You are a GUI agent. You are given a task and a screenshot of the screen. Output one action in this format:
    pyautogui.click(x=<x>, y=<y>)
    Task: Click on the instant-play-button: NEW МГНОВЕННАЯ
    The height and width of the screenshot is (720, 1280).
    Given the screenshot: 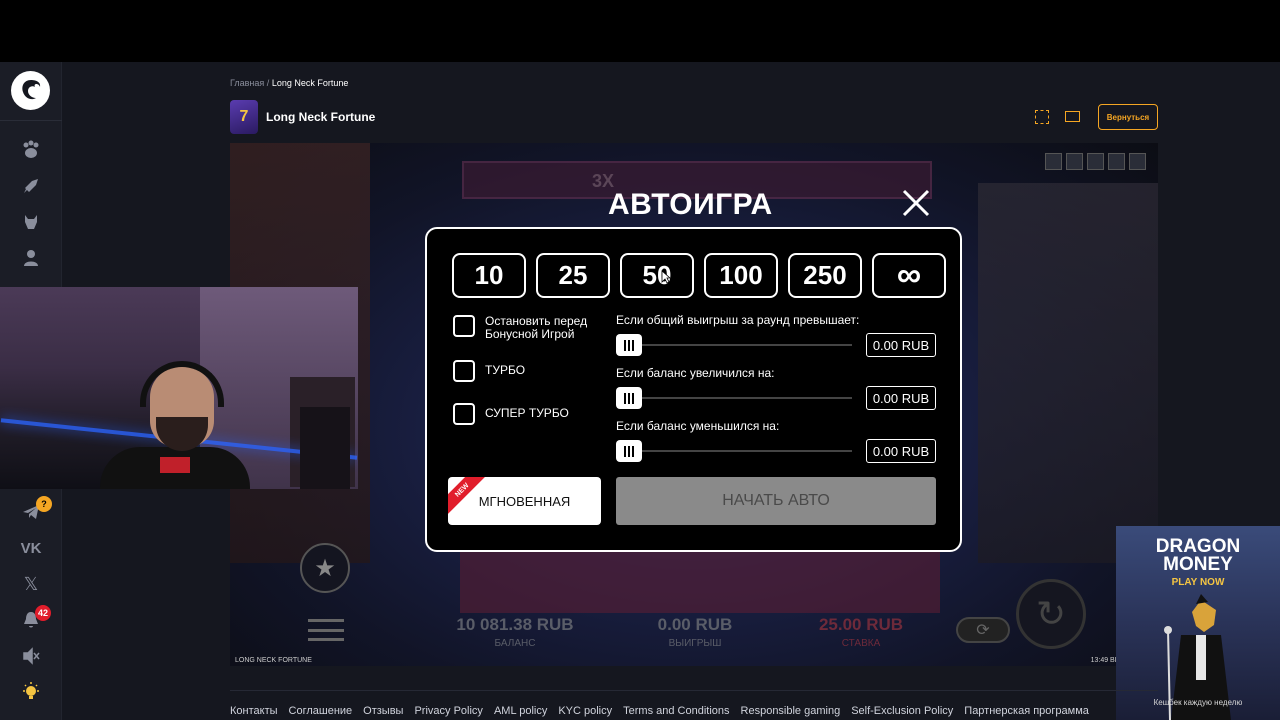 What is the action you would take?
    pyautogui.click(x=524, y=501)
    